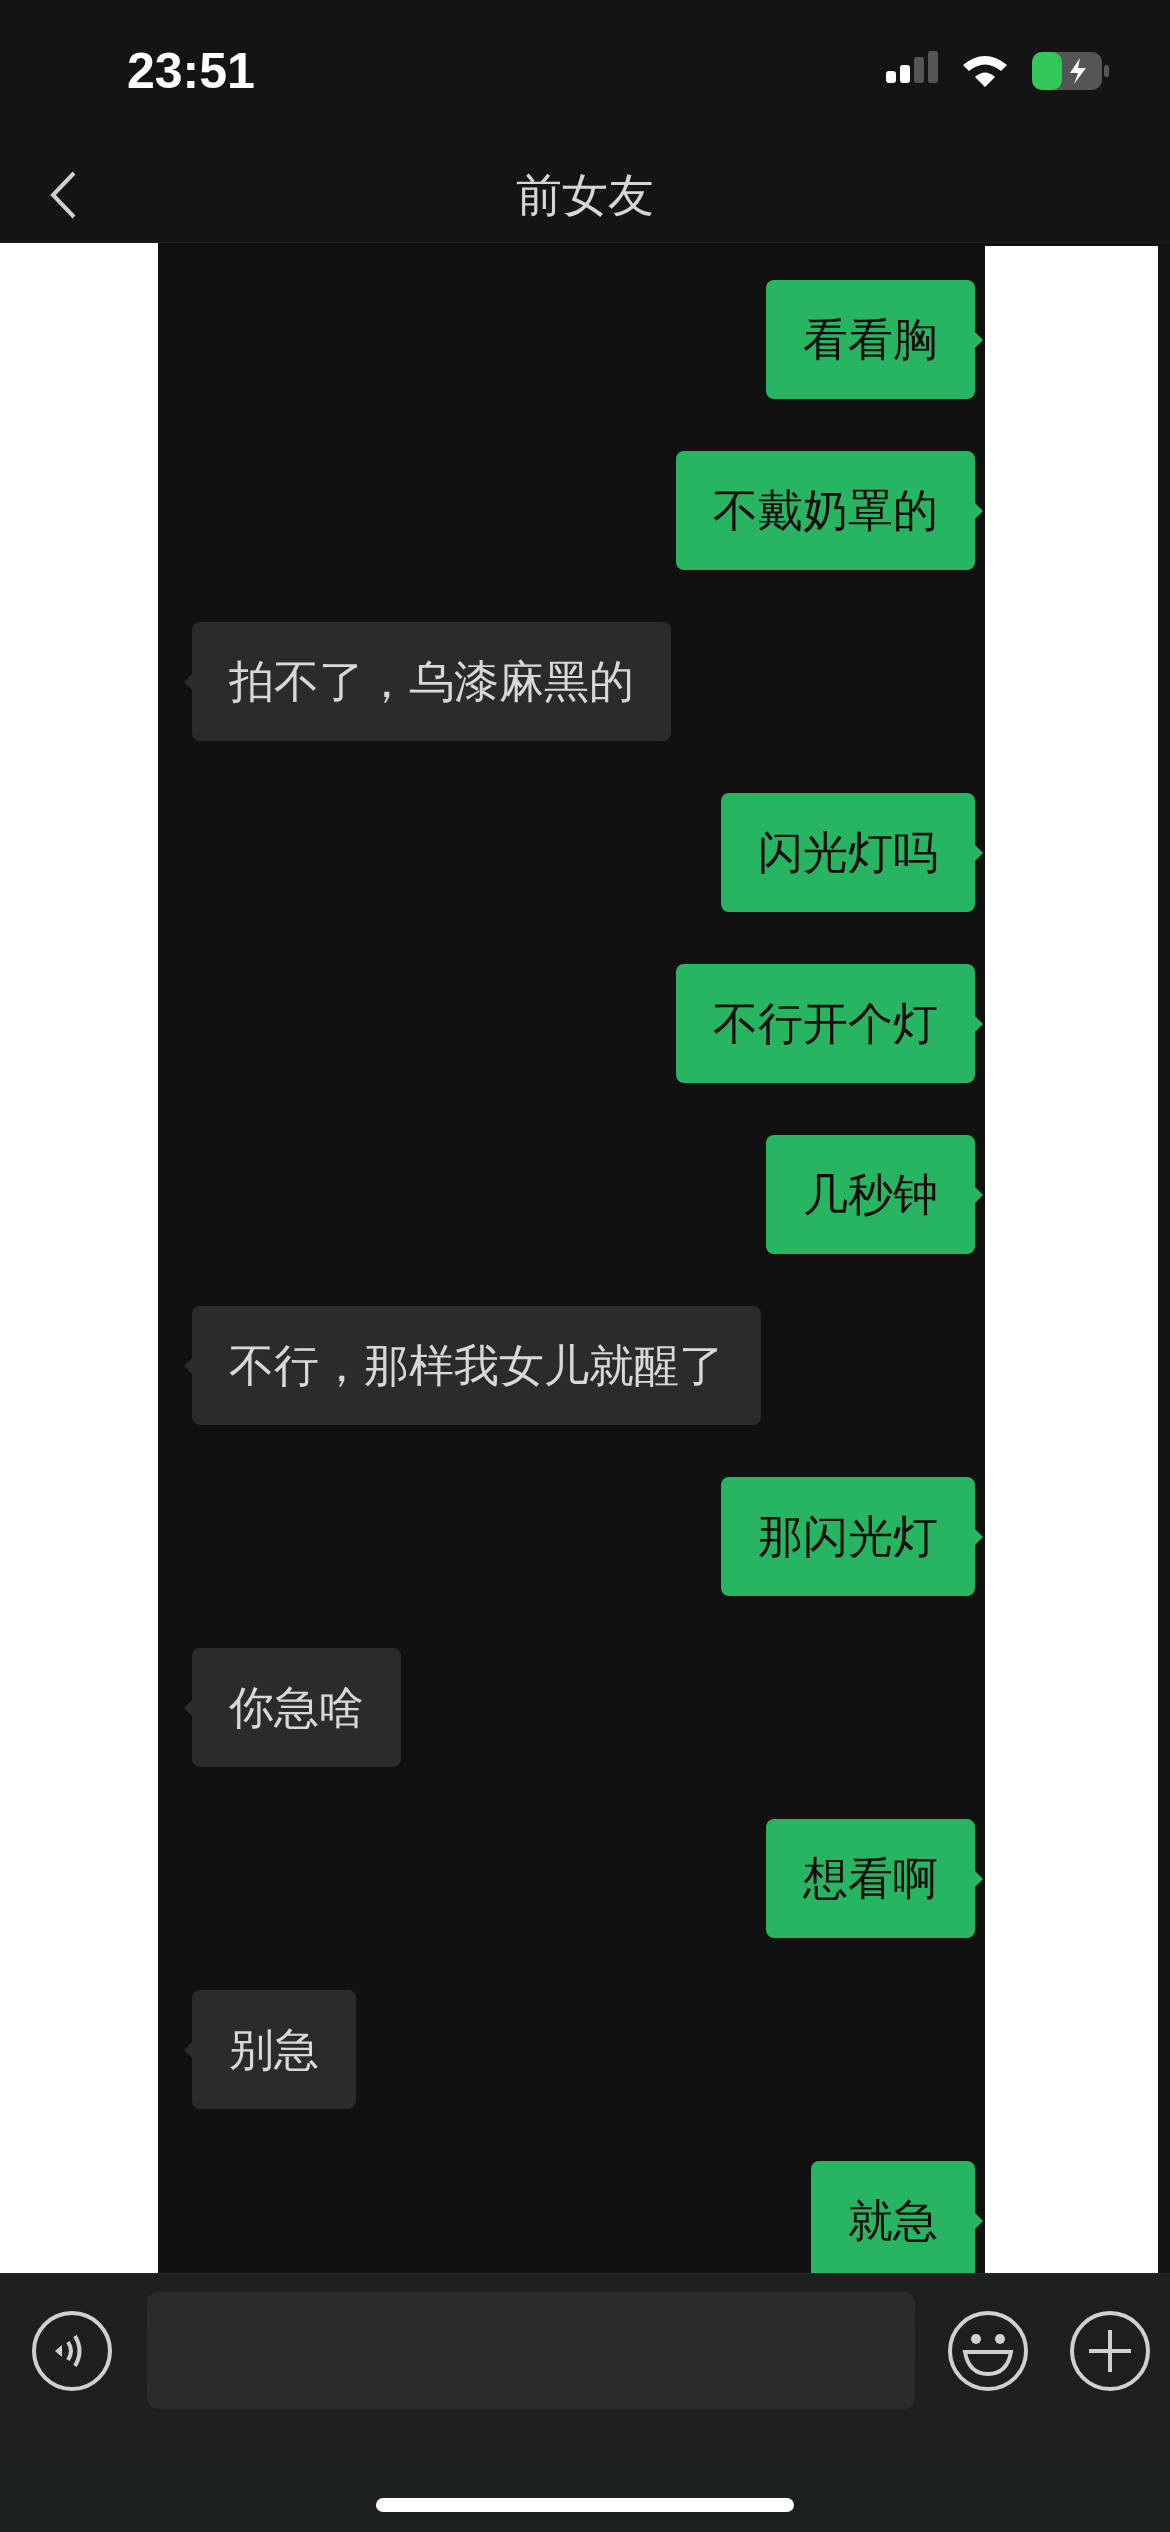 This screenshot has width=1170, height=2532. Describe the element at coordinates (1110, 2350) in the screenshot. I see `add-icon` at that location.